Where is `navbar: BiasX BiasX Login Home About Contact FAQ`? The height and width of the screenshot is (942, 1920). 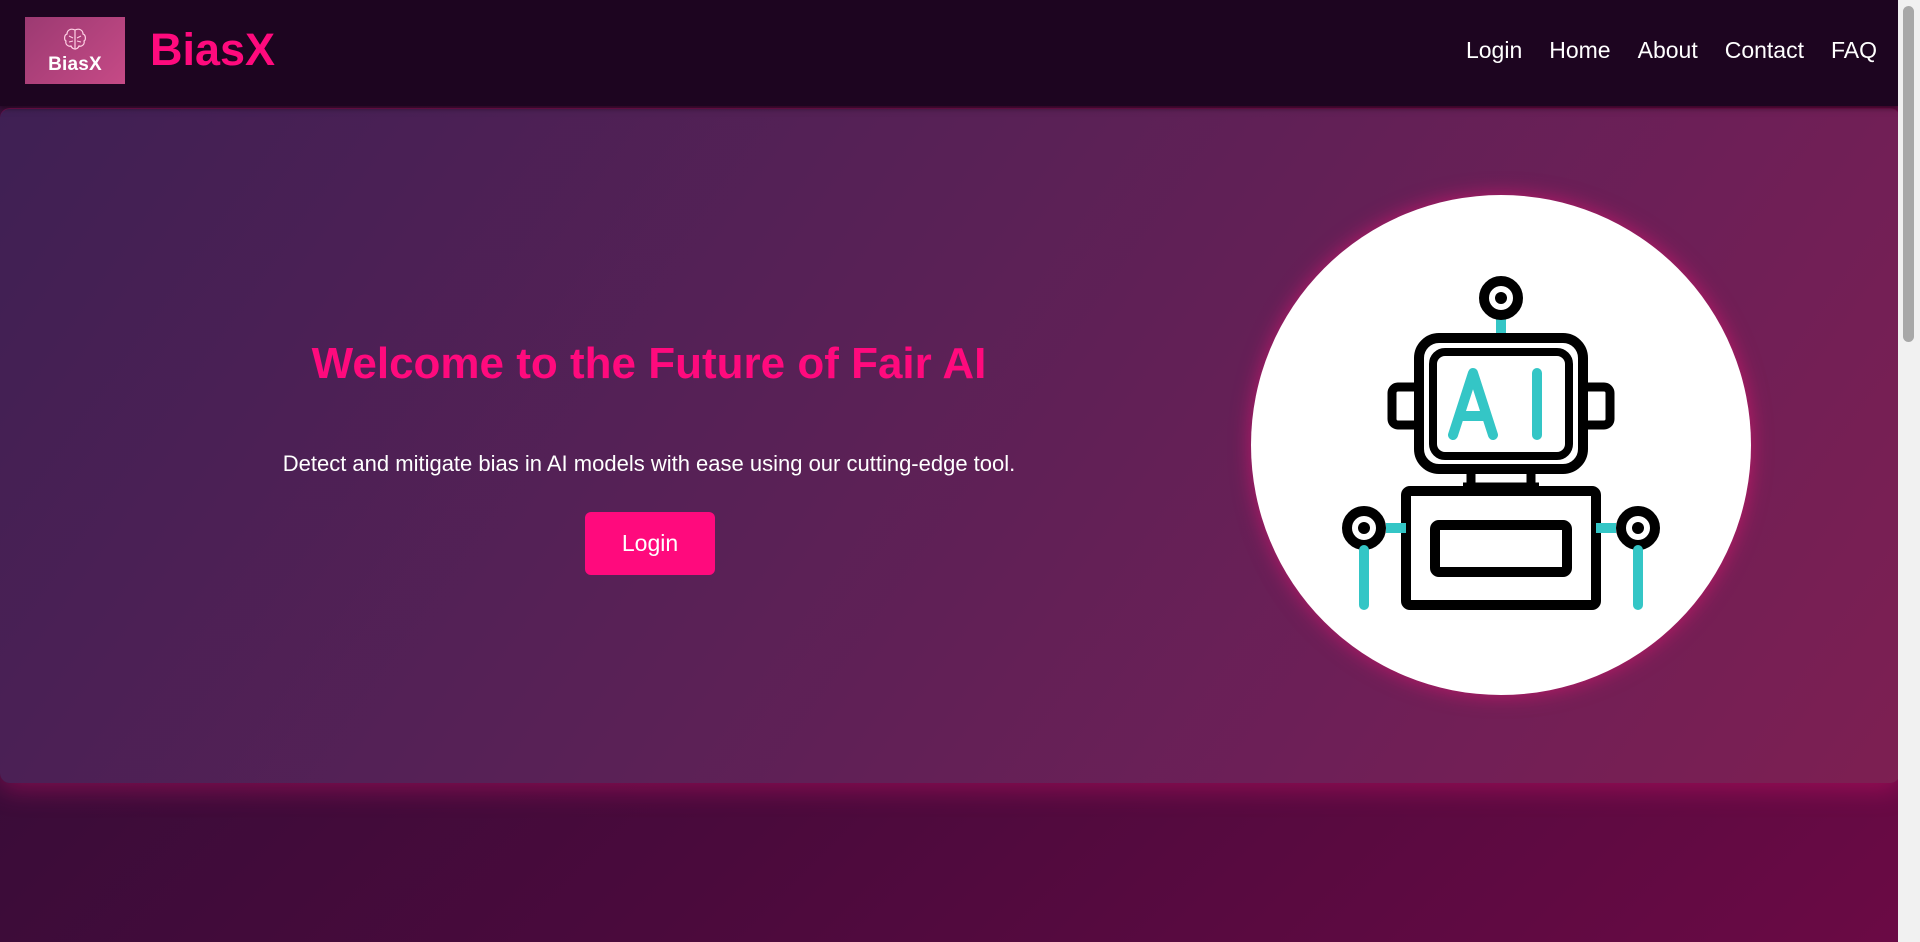
navbar: BiasX BiasX Login Home About Contact FAQ is located at coordinates (949, 53).